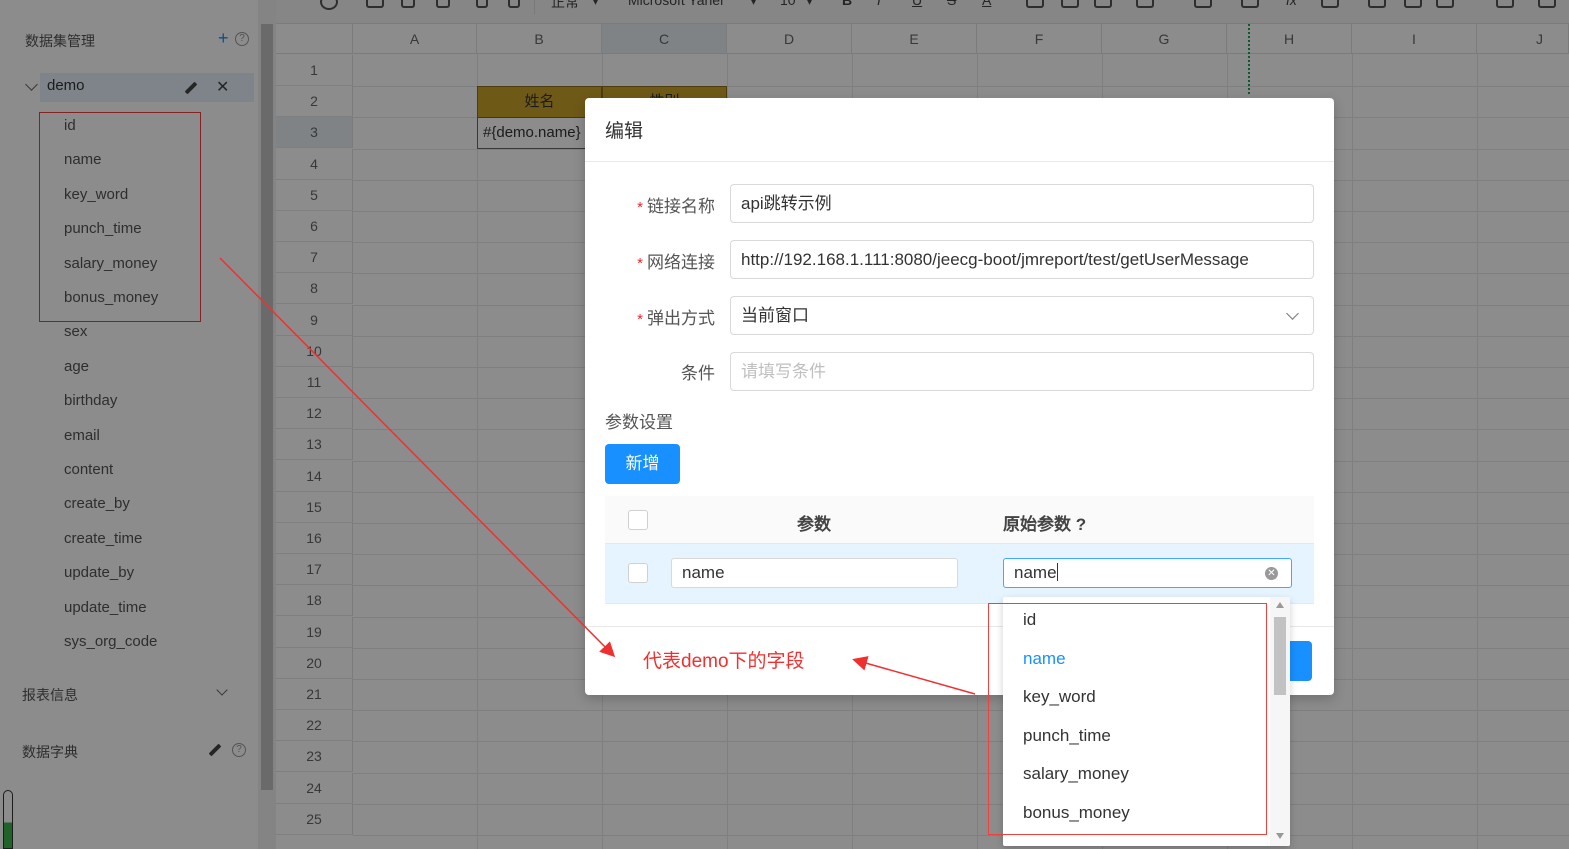  Describe the element at coordinates (724, 661) in the screenshot. I see `annotation-text: 代表demo下的字段` at that location.